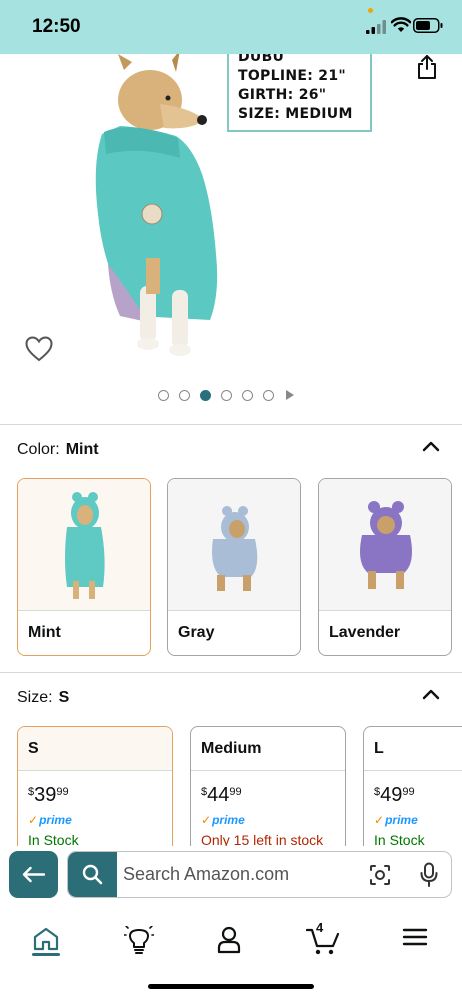 Image resolution: width=462 pixels, height=1000 pixels. What do you see at coordinates (429, 875) in the screenshot?
I see `microphone-icon` at bounding box center [429, 875].